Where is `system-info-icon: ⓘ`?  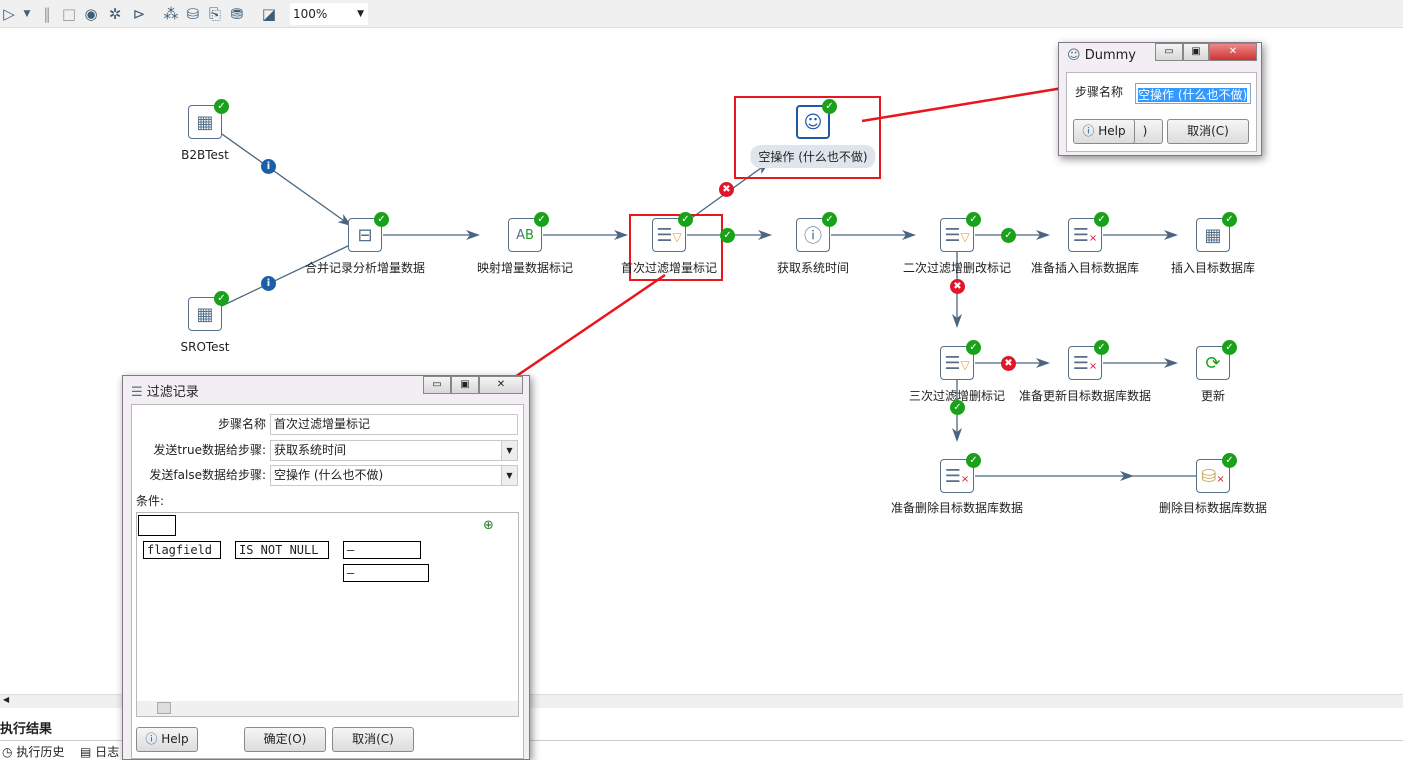
system-info-icon: ⓘ is located at coordinates (813, 236).